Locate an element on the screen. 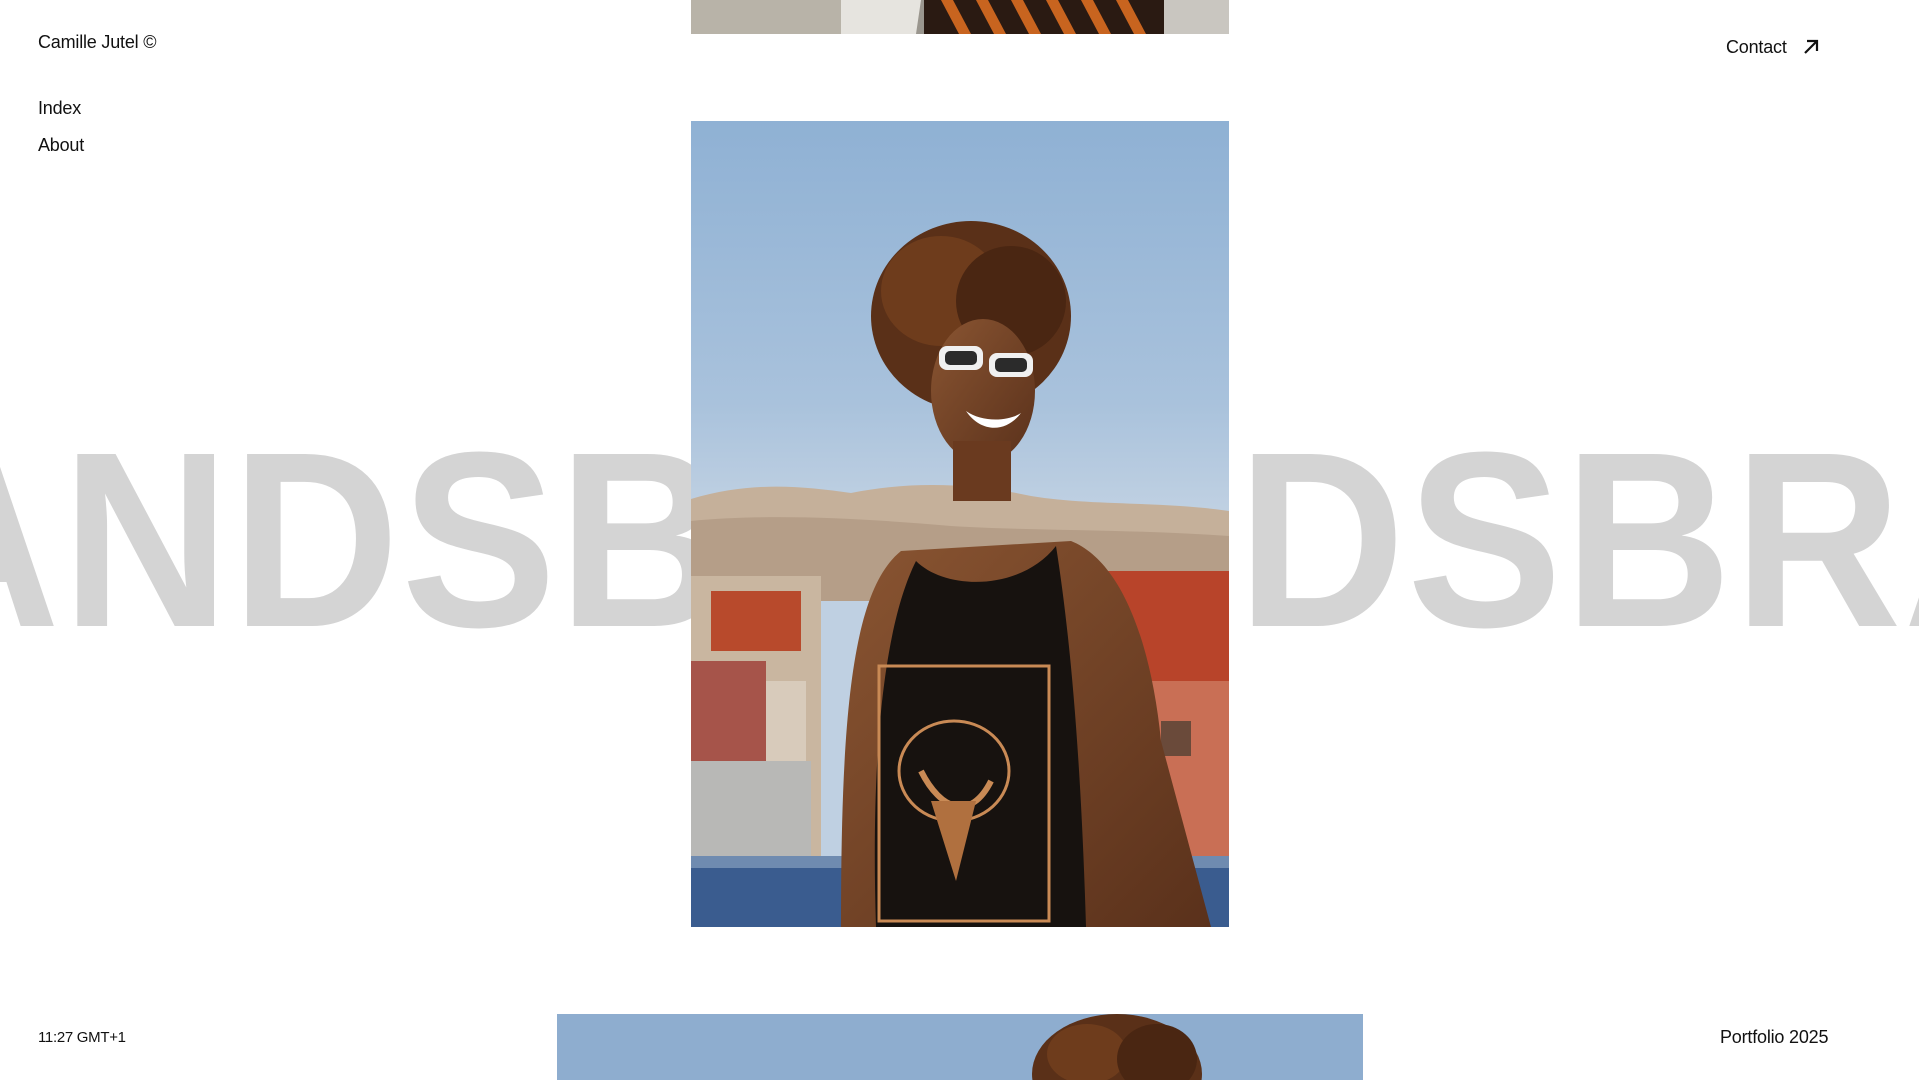  local-time: 11:27 GMT+1 is located at coordinates (82, 1037).